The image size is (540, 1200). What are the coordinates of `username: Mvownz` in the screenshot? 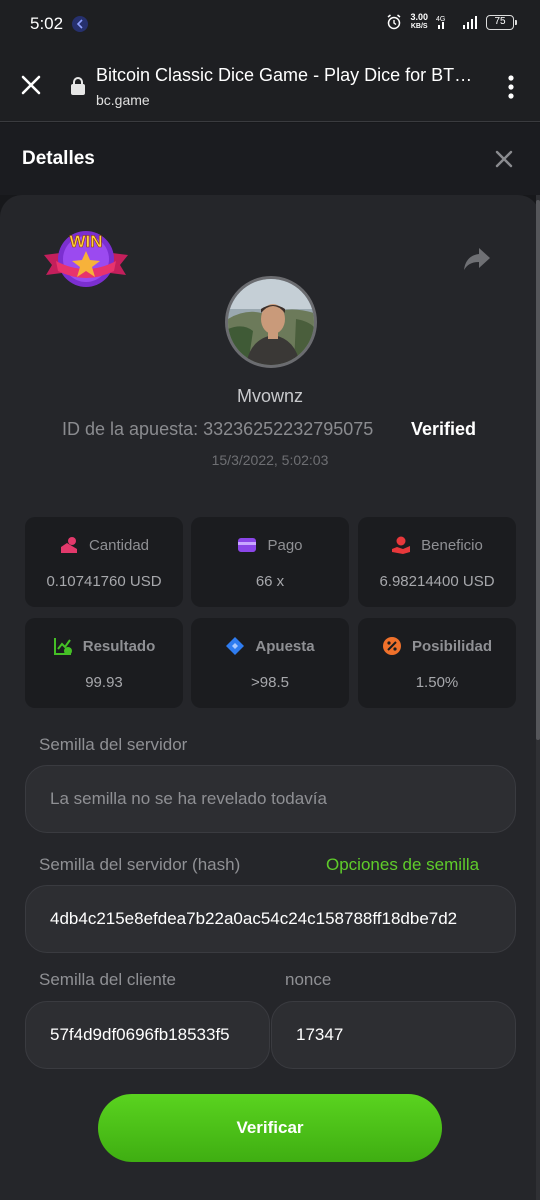 It's located at (270, 396).